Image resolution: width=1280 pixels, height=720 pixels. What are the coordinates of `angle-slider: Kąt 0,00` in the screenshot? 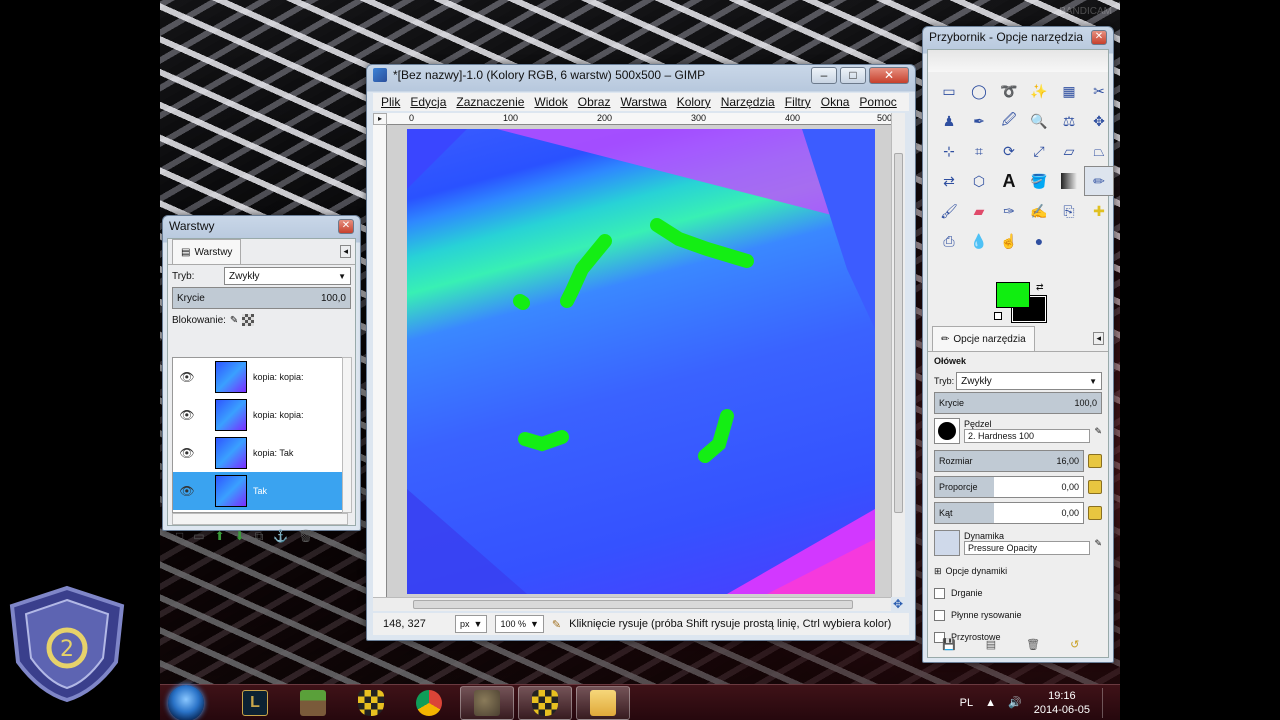 It's located at (1009, 513).